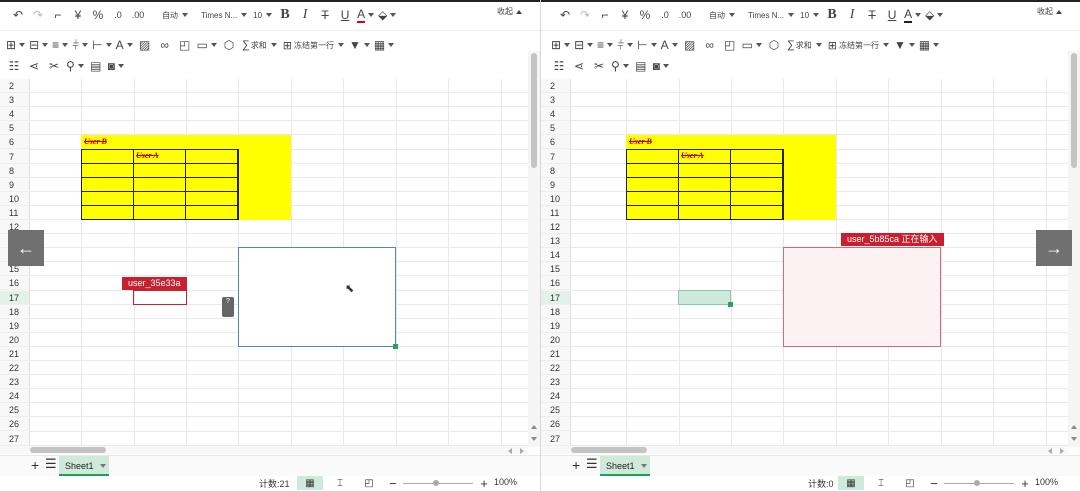 This screenshot has width=1080, height=491. Describe the element at coordinates (730, 45) in the screenshot. I see `insert-chart-icon: ◰` at that location.